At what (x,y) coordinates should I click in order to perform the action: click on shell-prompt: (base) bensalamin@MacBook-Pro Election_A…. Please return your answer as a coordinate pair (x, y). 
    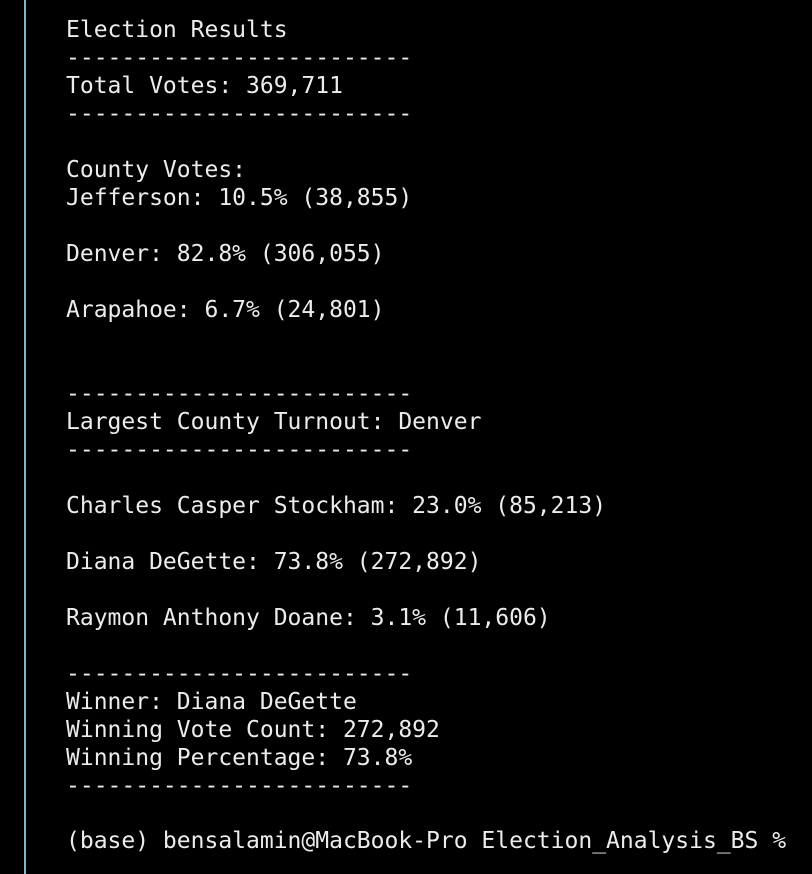
    Looking at the image, I should click on (426, 841).